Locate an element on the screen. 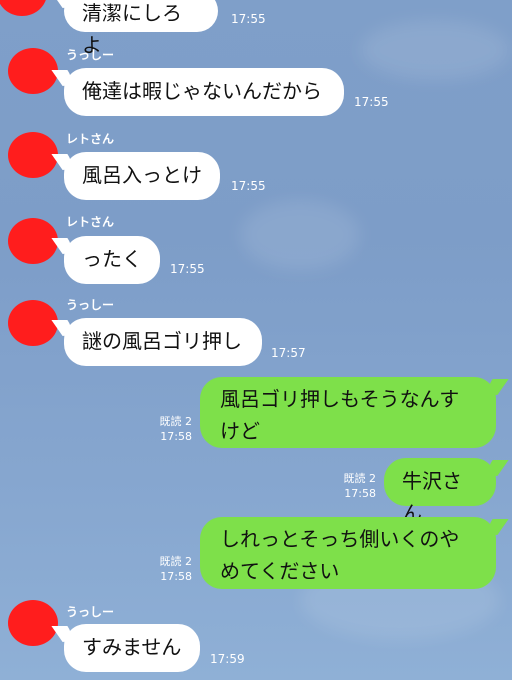 This screenshot has height=680, width=512. message-text: 謎の風呂ゴリ押し is located at coordinates (162, 341).